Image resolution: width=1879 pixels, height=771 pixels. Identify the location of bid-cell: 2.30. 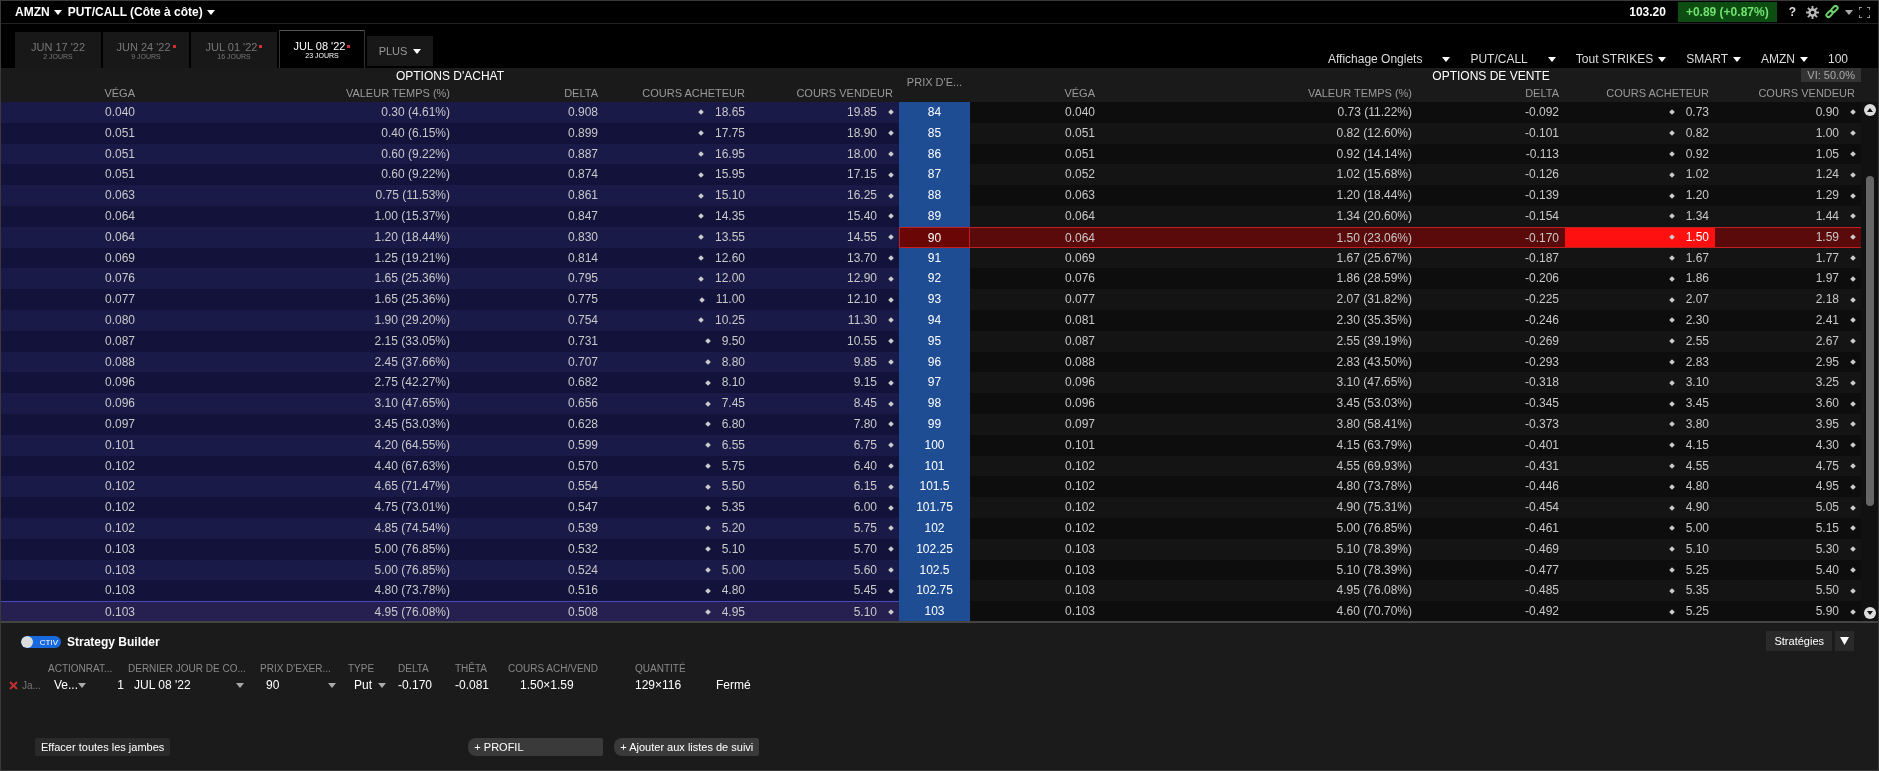
(1640, 320).